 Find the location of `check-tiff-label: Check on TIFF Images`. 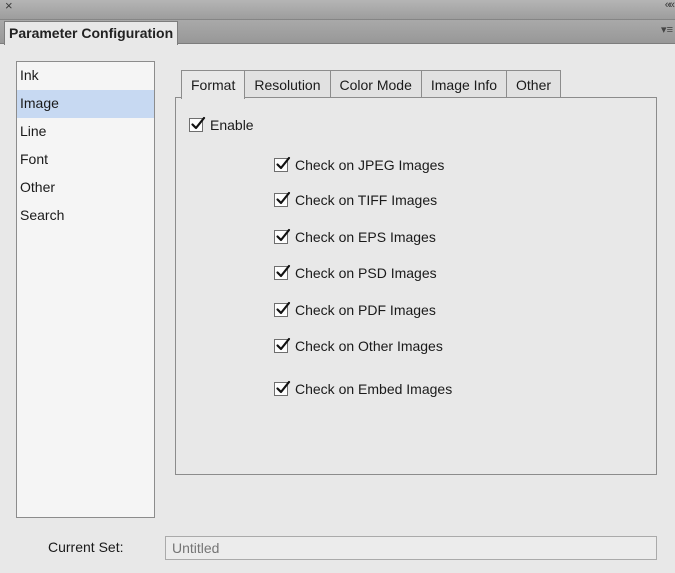

check-tiff-label: Check on TIFF Images is located at coordinates (366, 200).